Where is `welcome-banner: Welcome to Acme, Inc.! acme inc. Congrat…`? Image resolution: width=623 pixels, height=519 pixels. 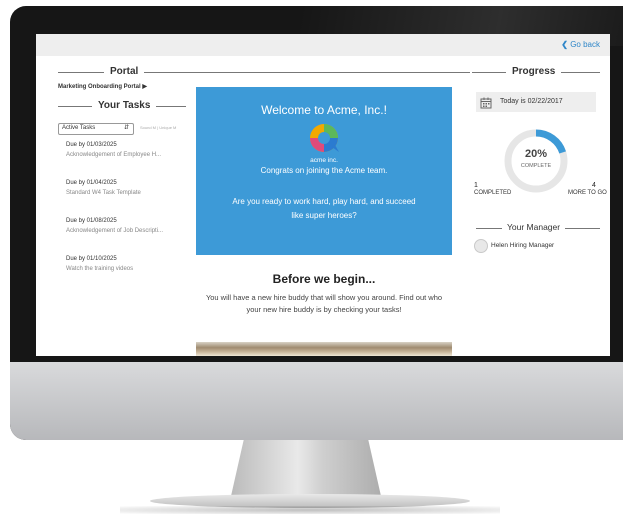 welcome-banner: Welcome to Acme, Inc.! acme inc. Congrat… is located at coordinates (324, 171).